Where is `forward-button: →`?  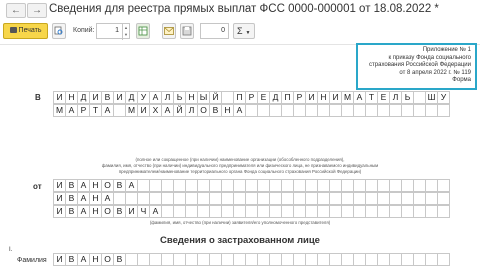 forward-button: → is located at coordinates (37, 10).